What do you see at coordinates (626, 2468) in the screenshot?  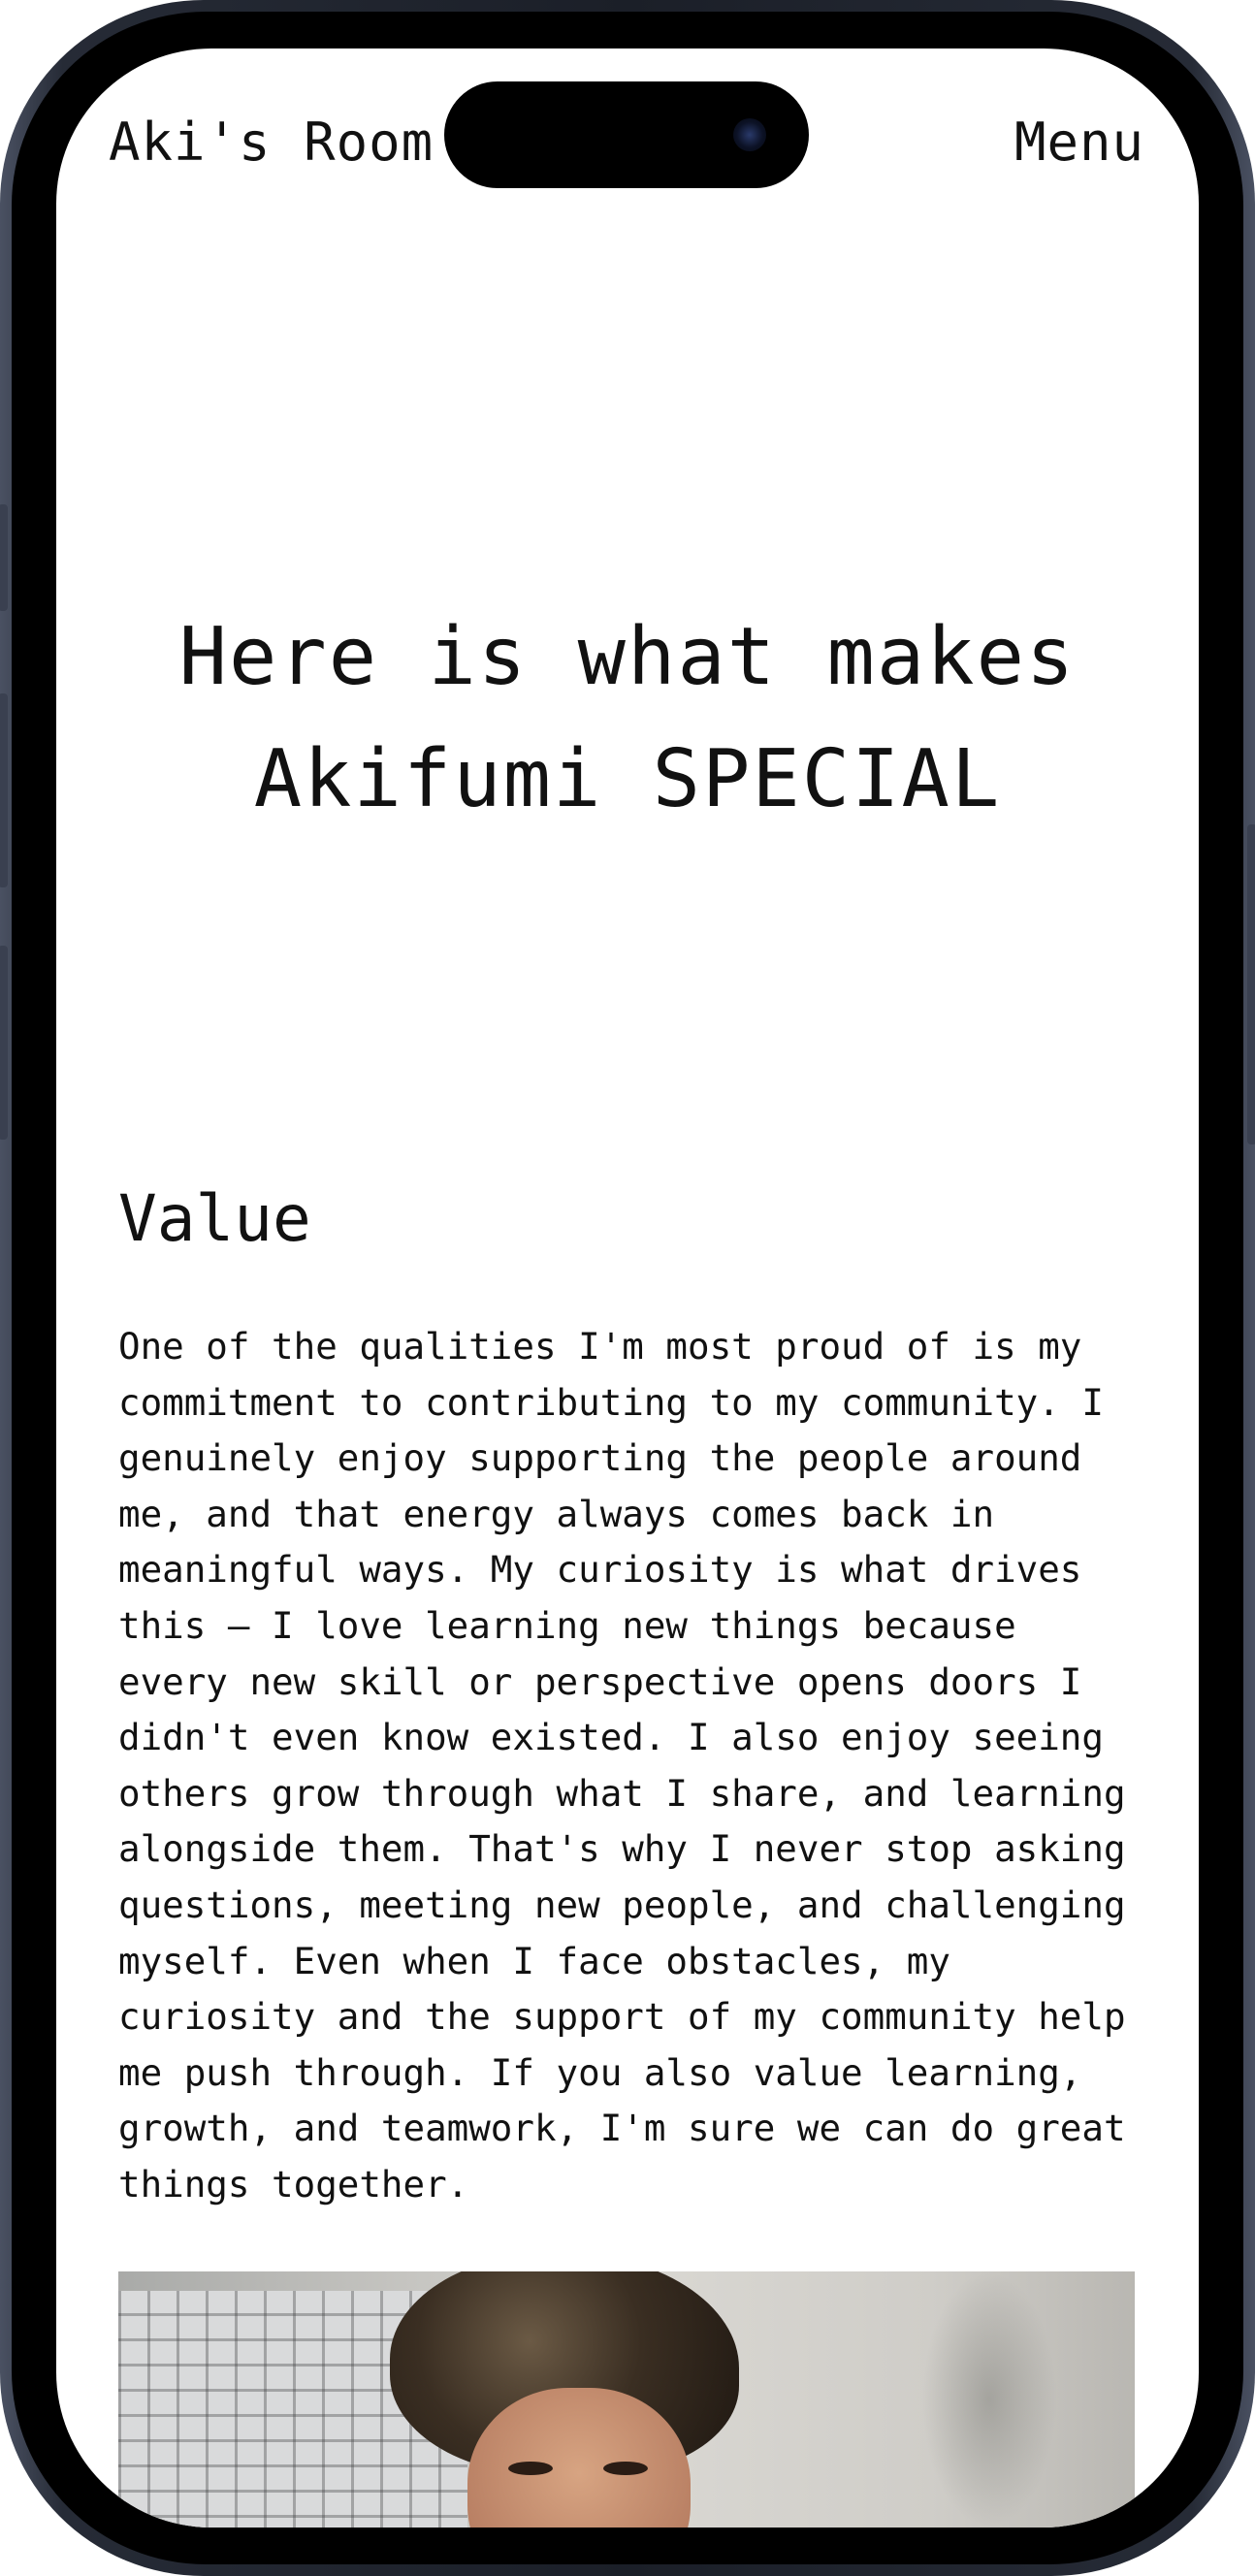 I see `person-eye-right` at bounding box center [626, 2468].